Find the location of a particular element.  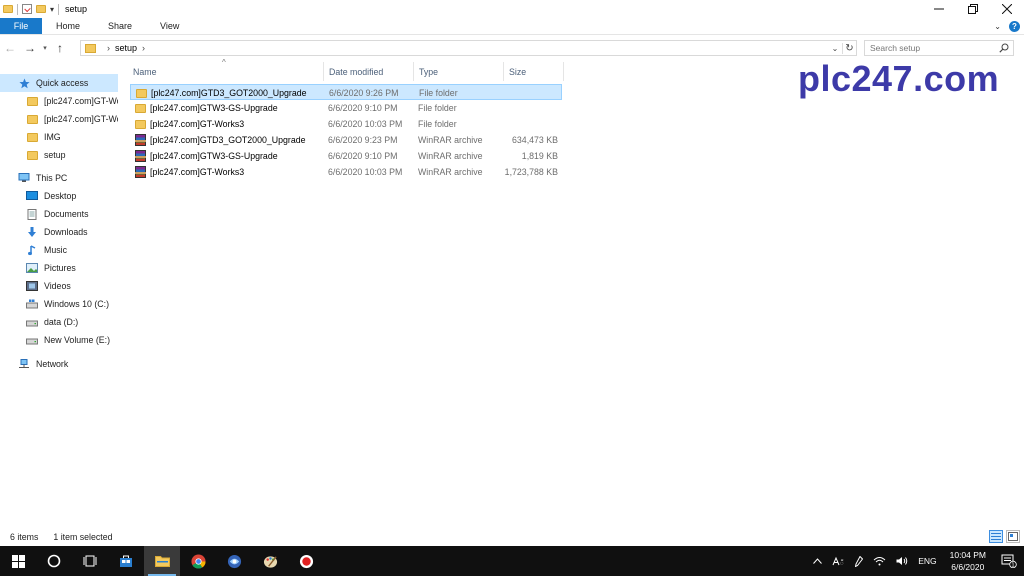

language-indicator: ENG is located at coordinates (927, 561).